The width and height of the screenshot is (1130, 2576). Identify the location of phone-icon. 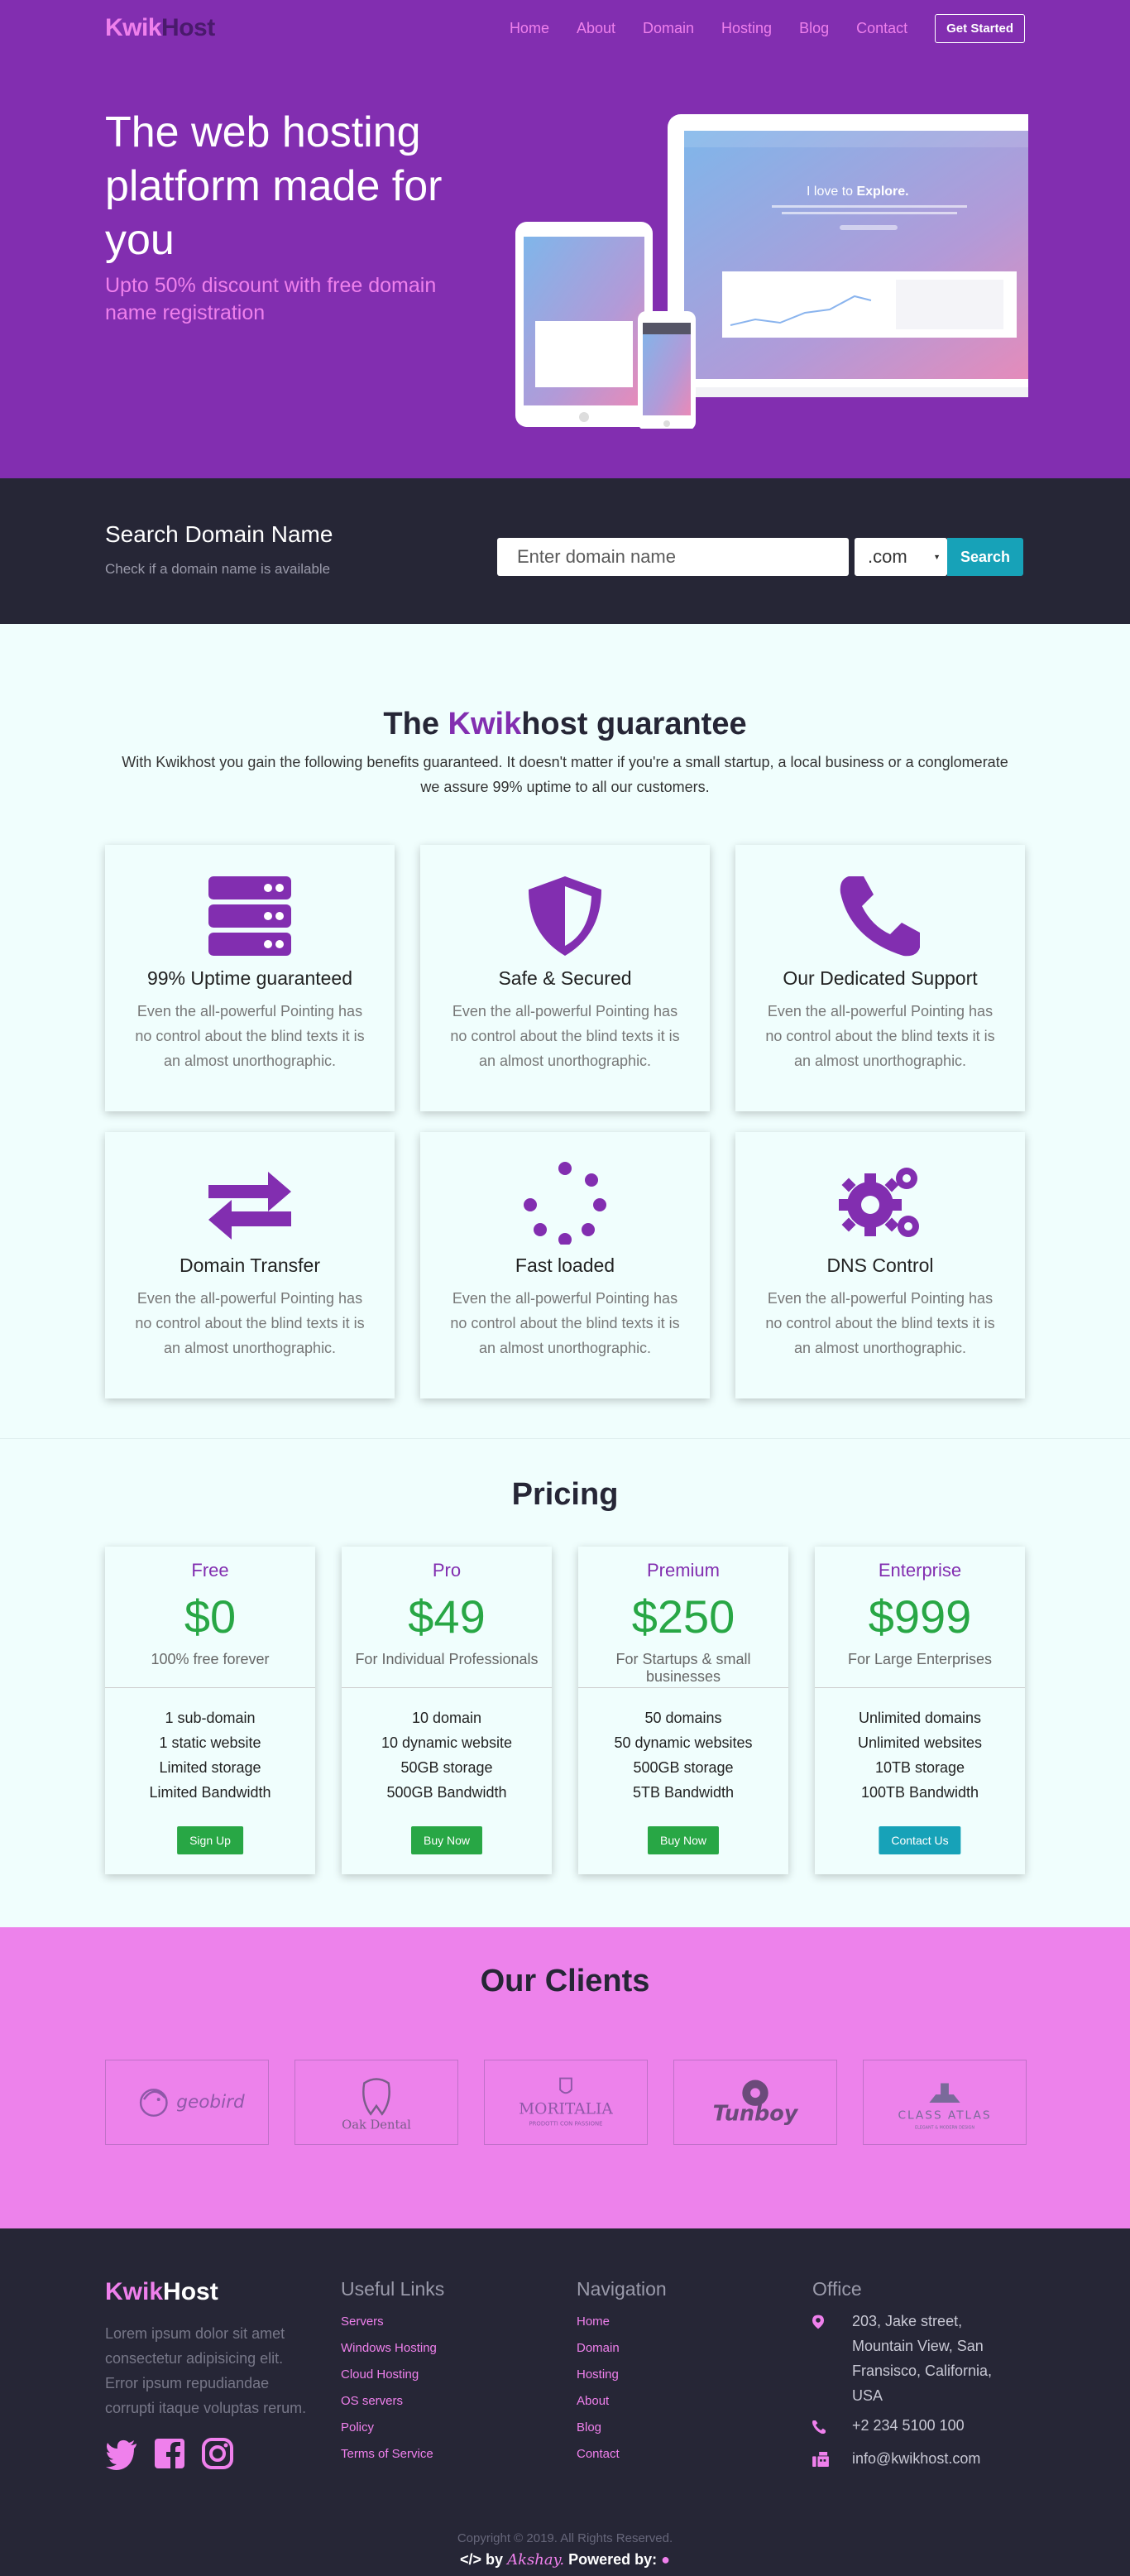
(832, 2427).